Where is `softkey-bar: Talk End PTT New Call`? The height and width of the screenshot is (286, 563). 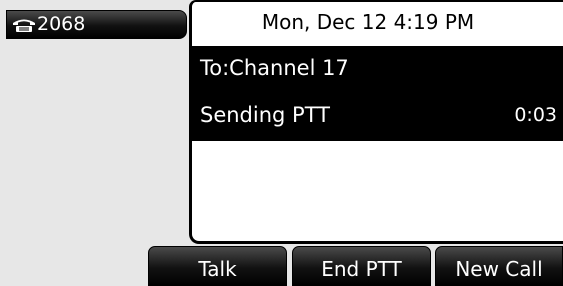
softkey-bar: Talk End PTT New Call is located at coordinates (281, 266).